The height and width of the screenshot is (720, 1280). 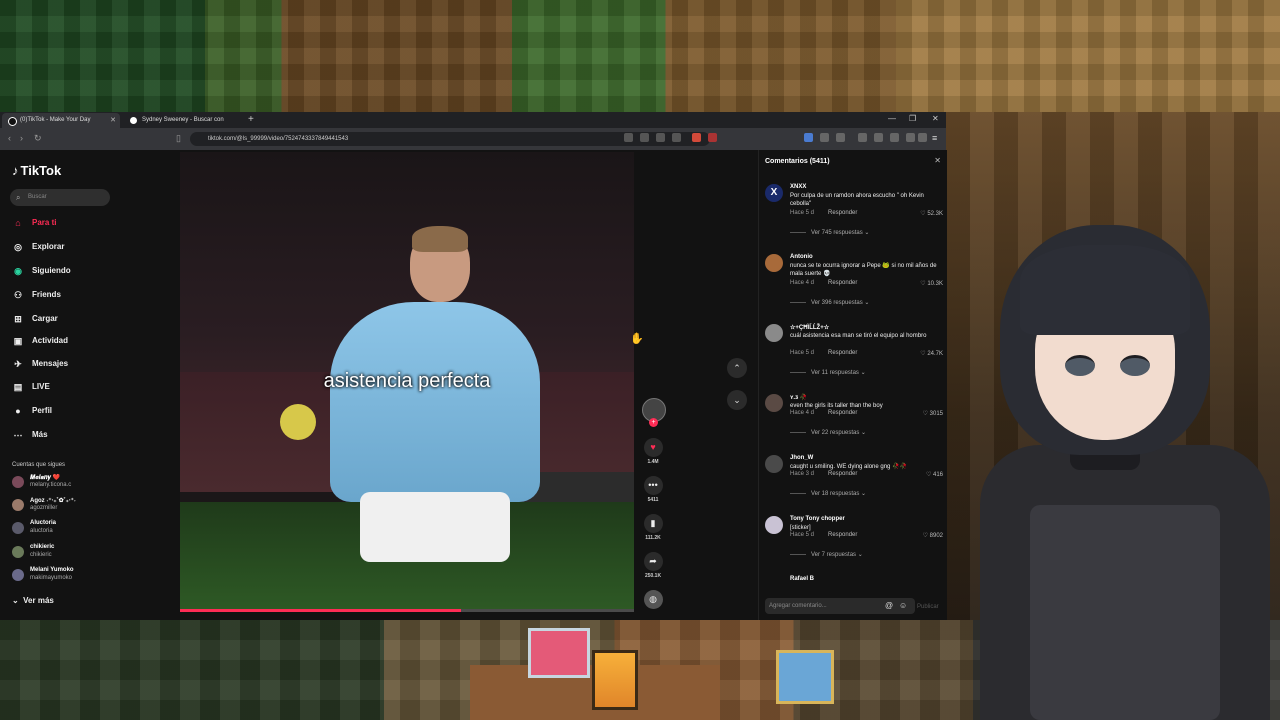 What do you see at coordinates (184, 125) in the screenshot?
I see `tab-google: Sydney Sweeney - Buscar con Google` at bounding box center [184, 125].